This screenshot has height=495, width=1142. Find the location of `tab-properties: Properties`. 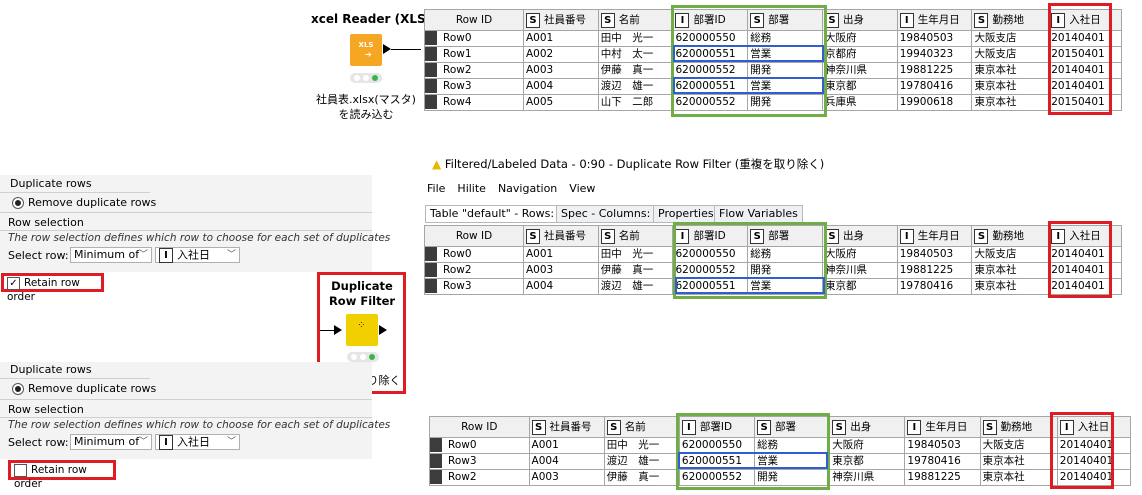

tab-properties: Properties is located at coordinates (686, 214).